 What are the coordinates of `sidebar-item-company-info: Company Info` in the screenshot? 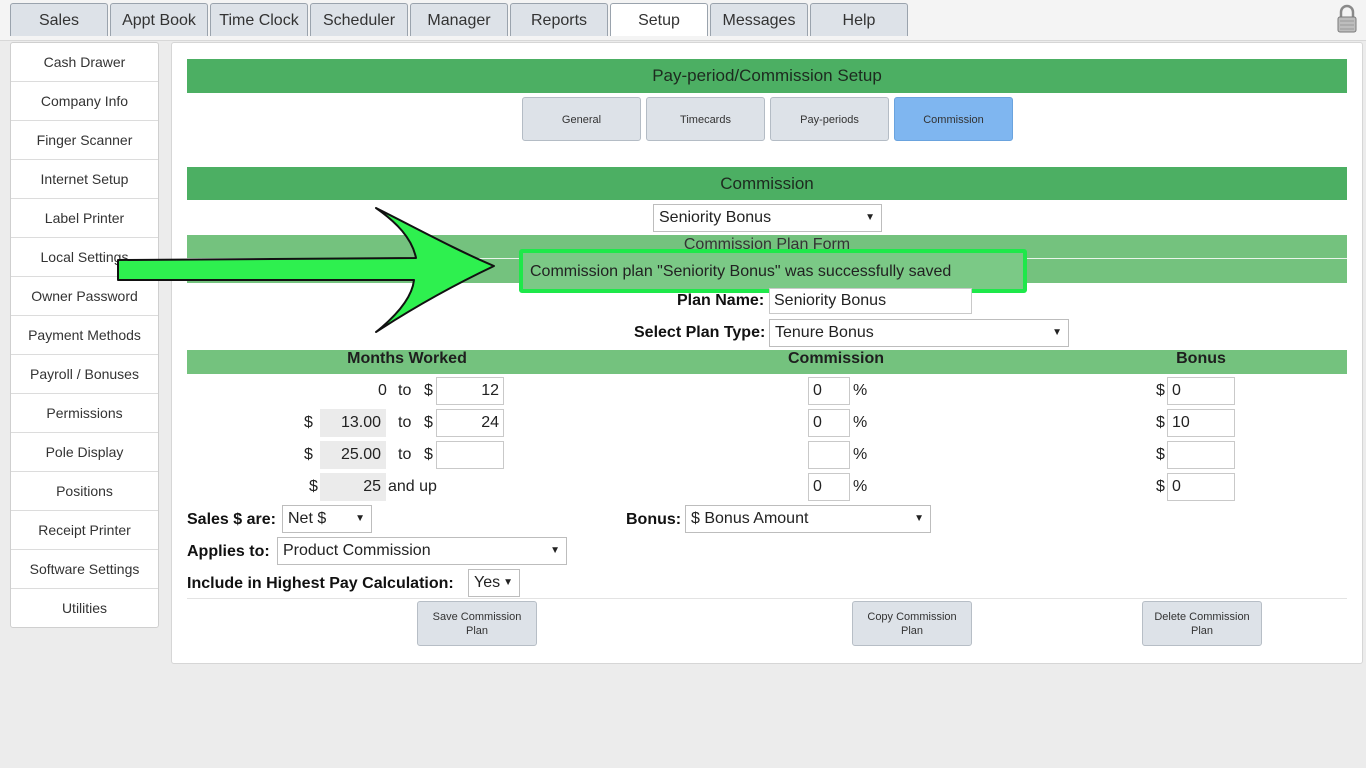 It's located at (84, 101).